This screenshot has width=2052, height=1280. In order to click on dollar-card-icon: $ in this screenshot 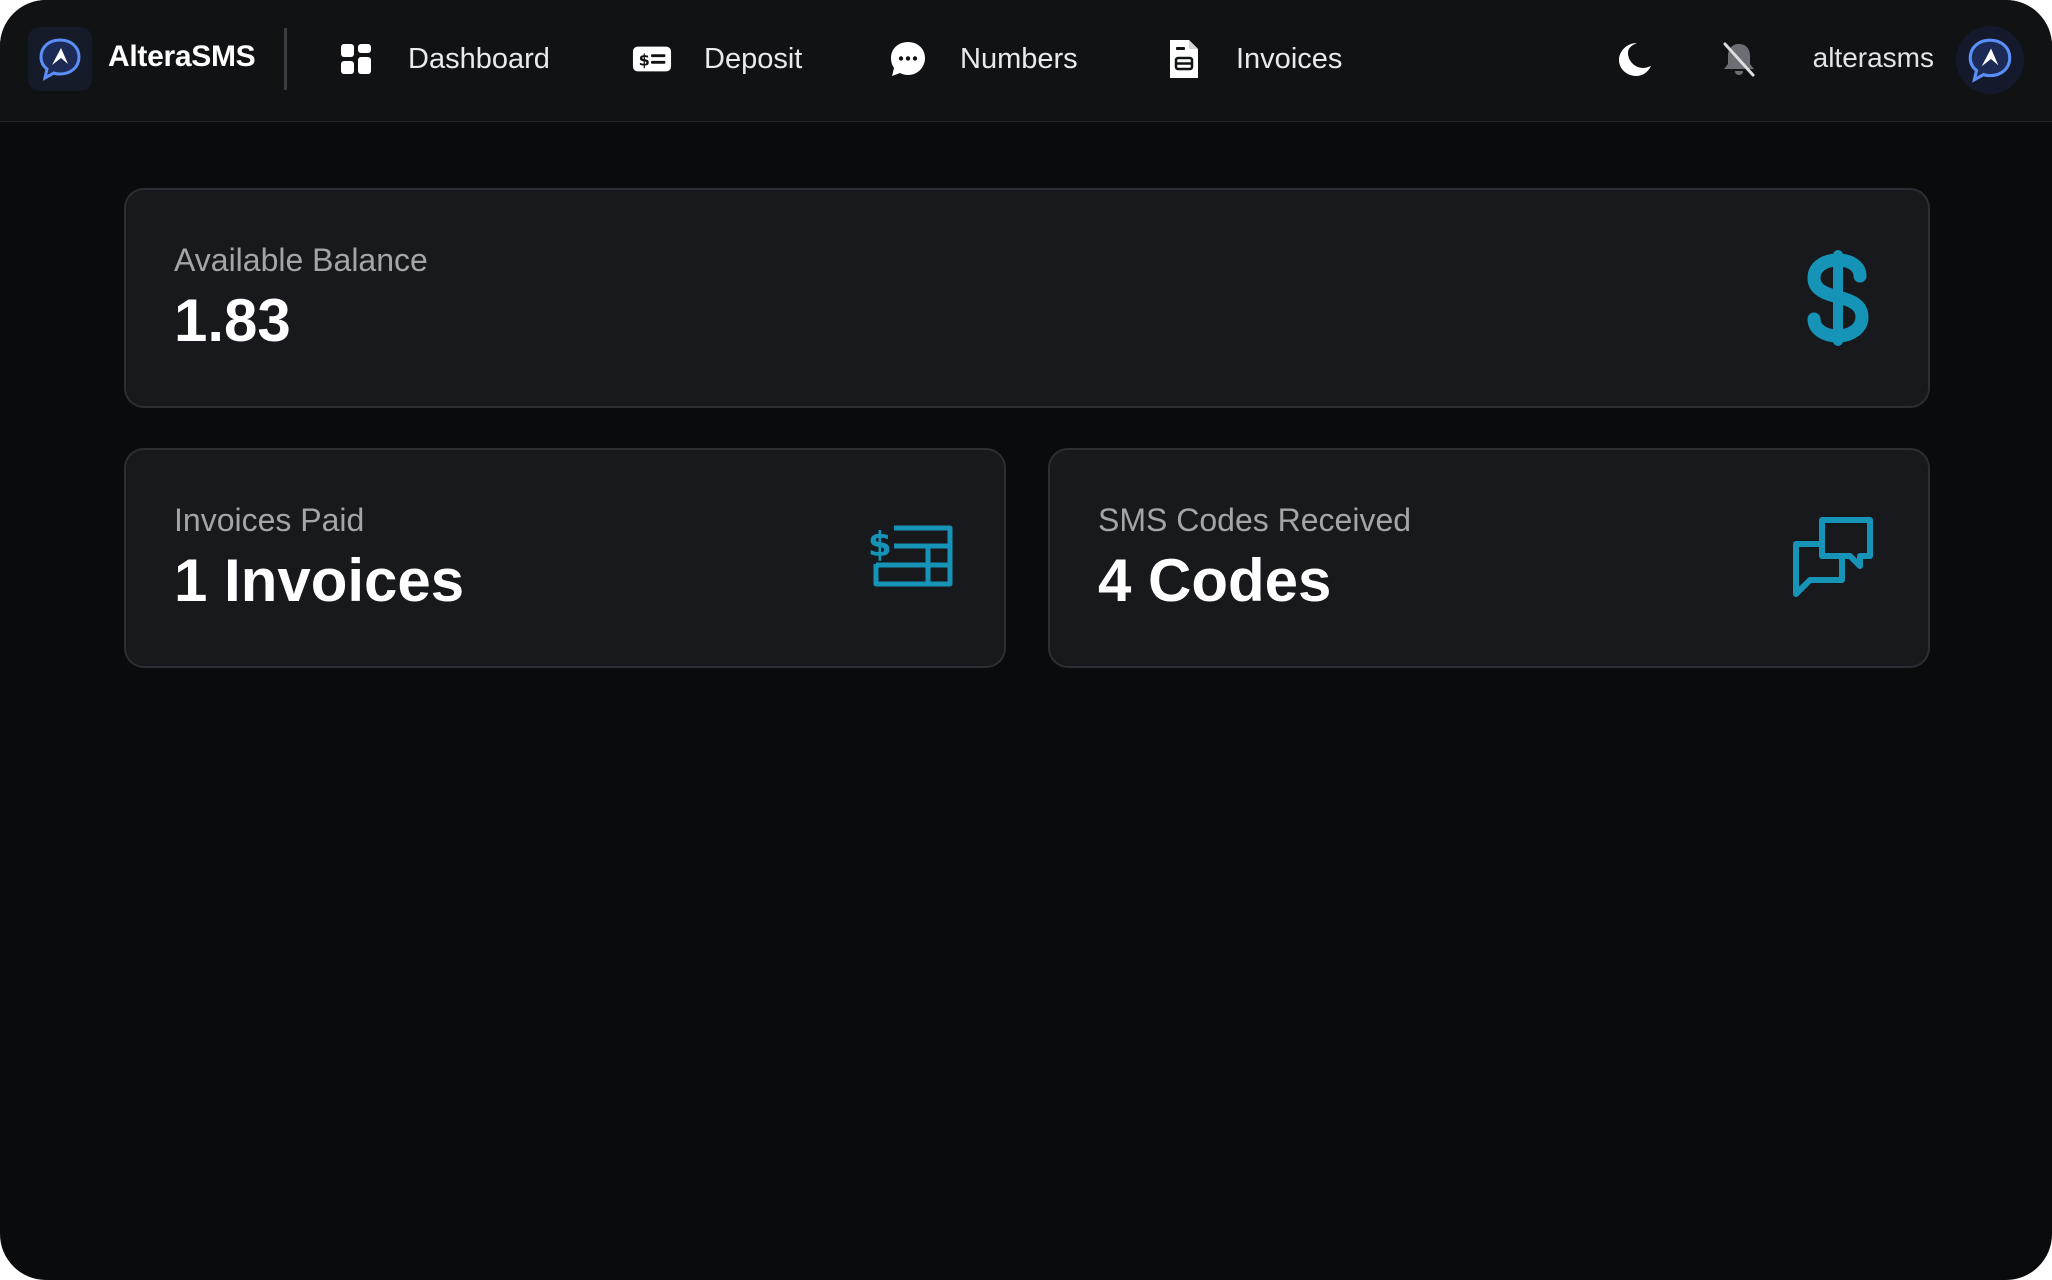, I will do `click(652, 59)`.